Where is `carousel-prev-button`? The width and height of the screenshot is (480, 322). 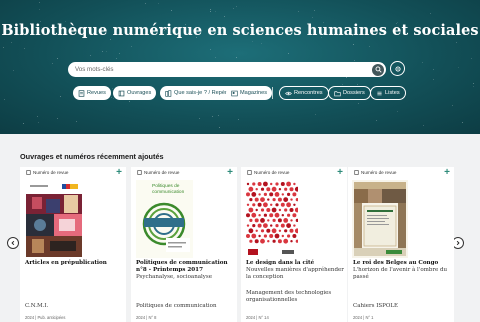
carousel-prev-button is located at coordinates (13, 243).